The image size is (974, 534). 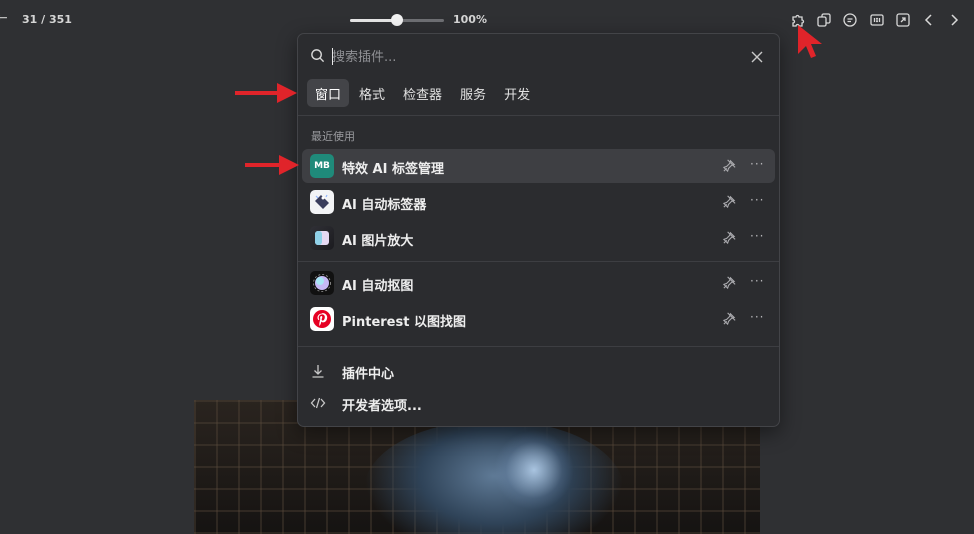 I want to click on cursor-pointer-icon, so click(x=810, y=41).